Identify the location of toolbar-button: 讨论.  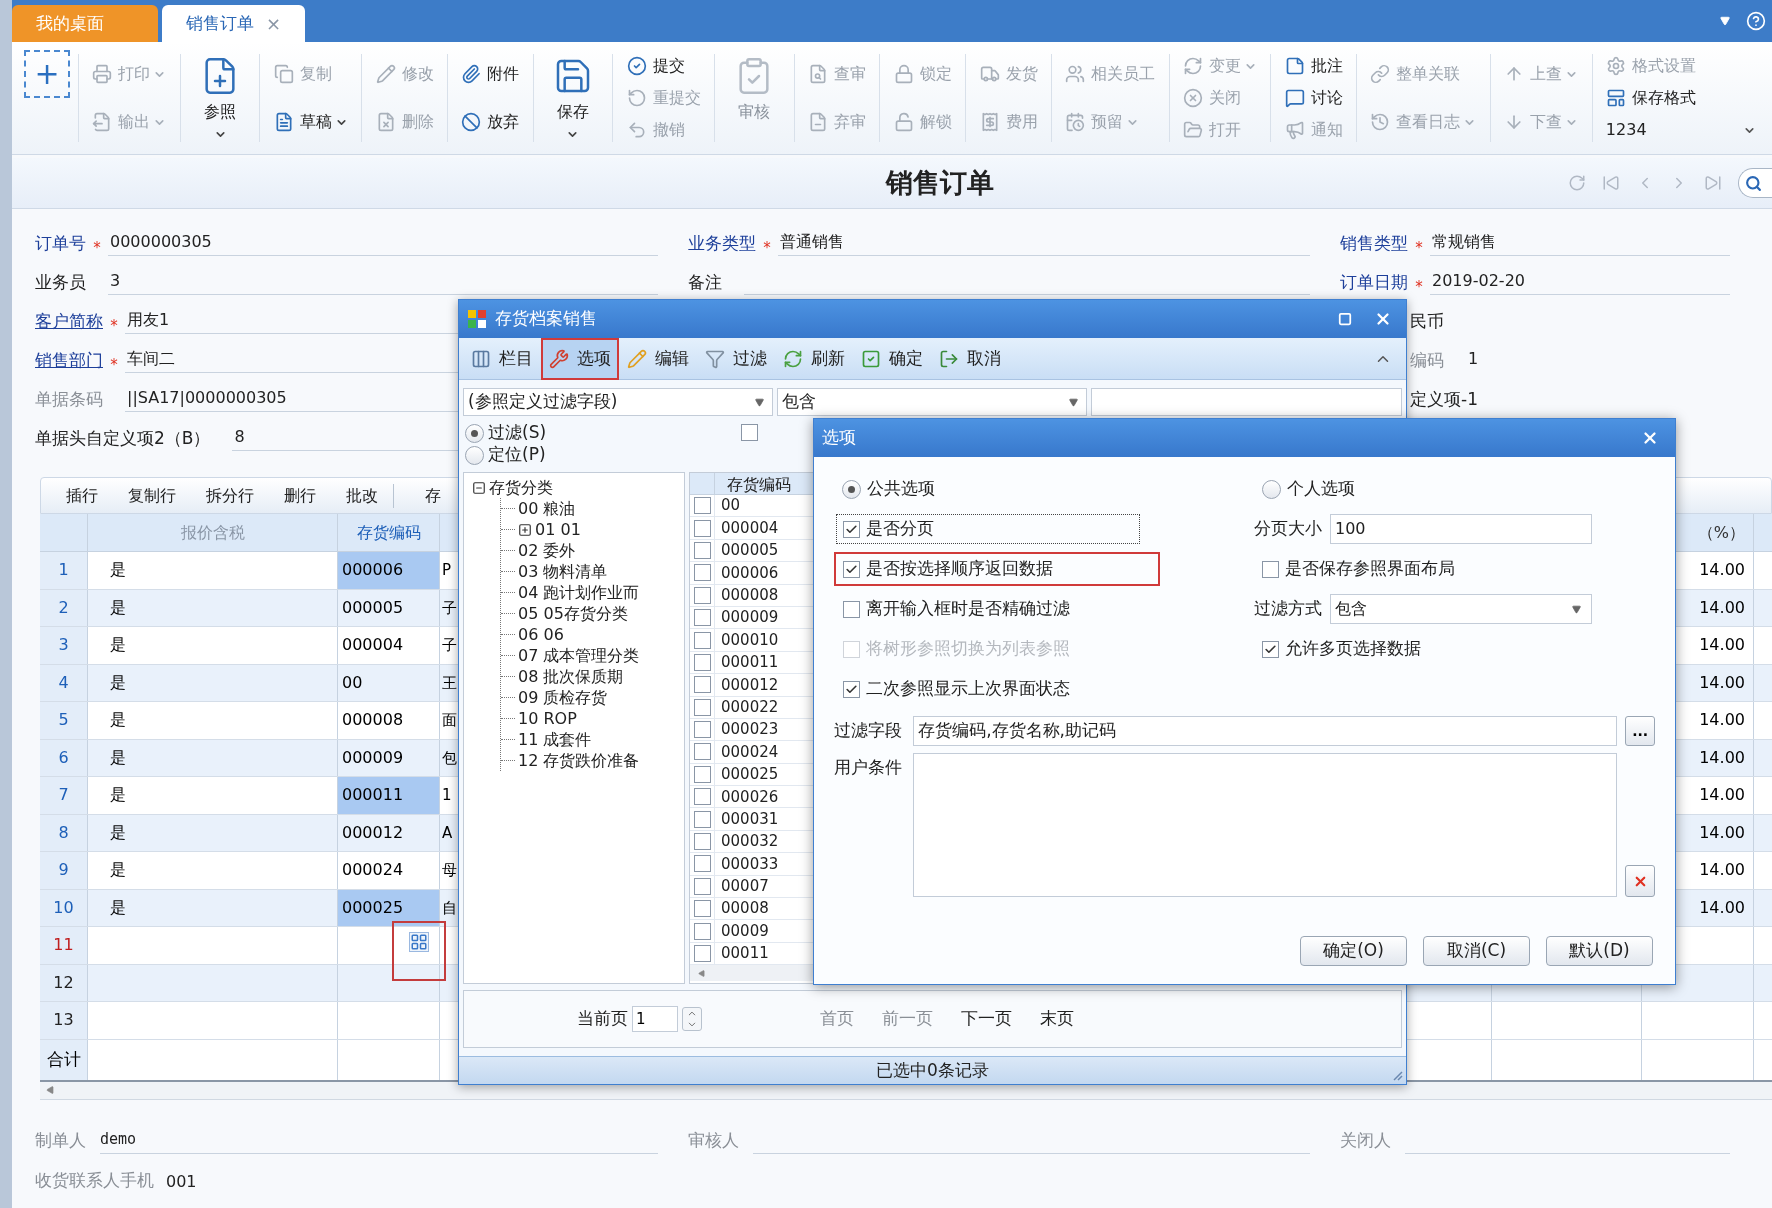
(1313, 98).